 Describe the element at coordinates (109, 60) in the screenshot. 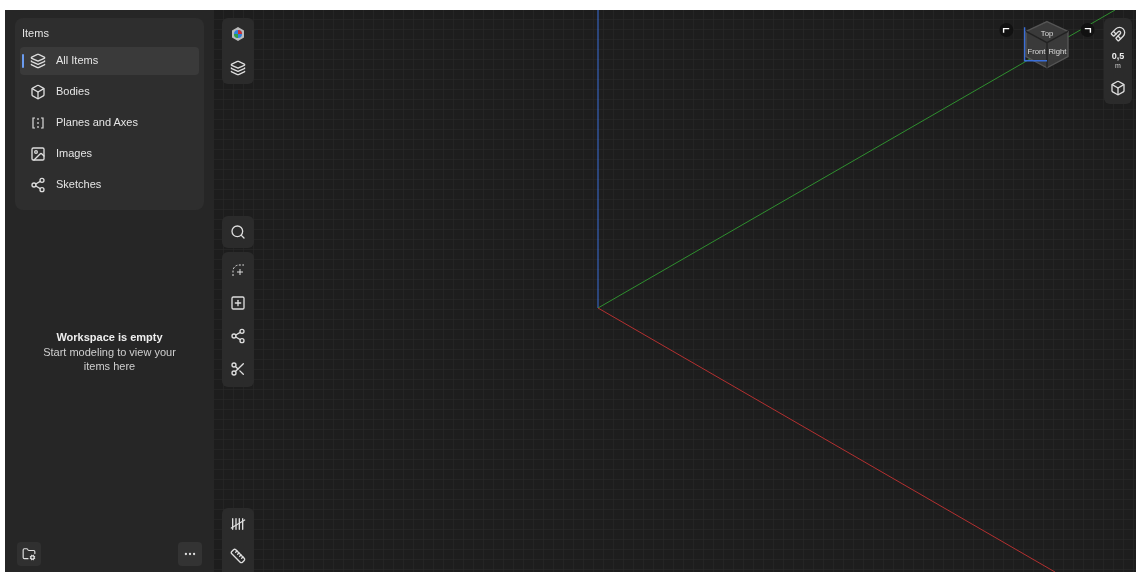

I see `item-row: All Items` at that location.